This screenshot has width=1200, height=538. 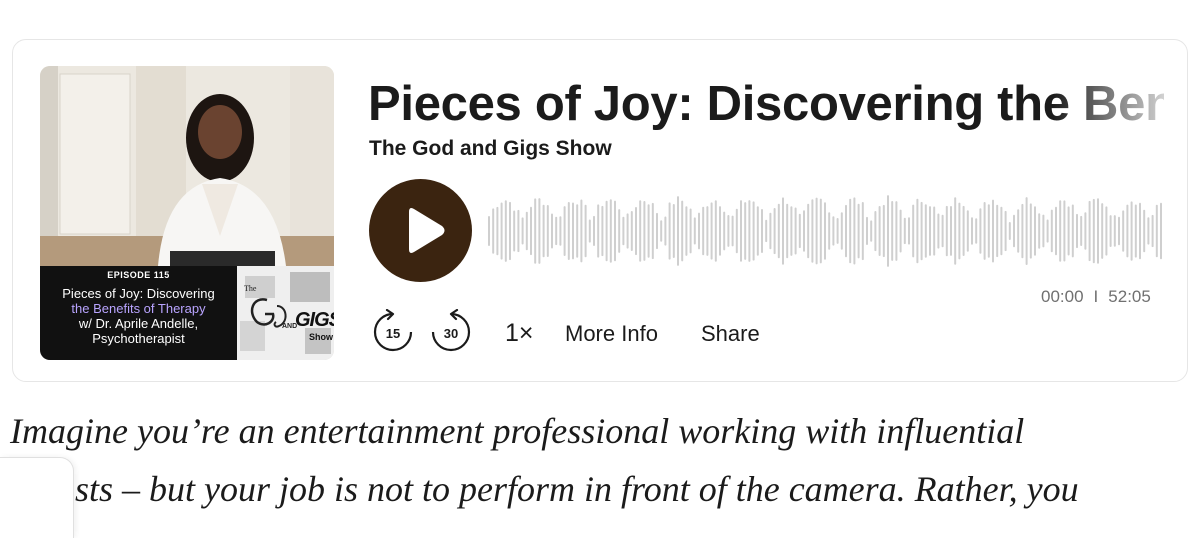 I want to click on floating-widget-tab, so click(x=37, y=497).